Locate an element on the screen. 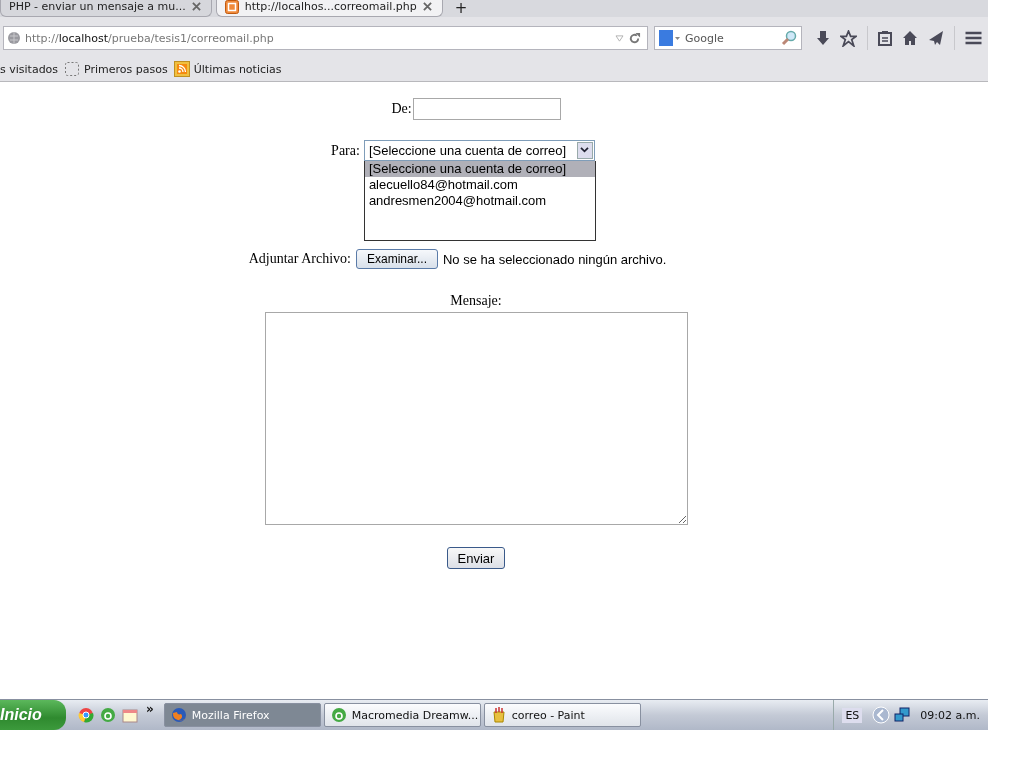 This screenshot has width=1024, height=768. taskbar-button: correo - Paint is located at coordinates (562, 715).